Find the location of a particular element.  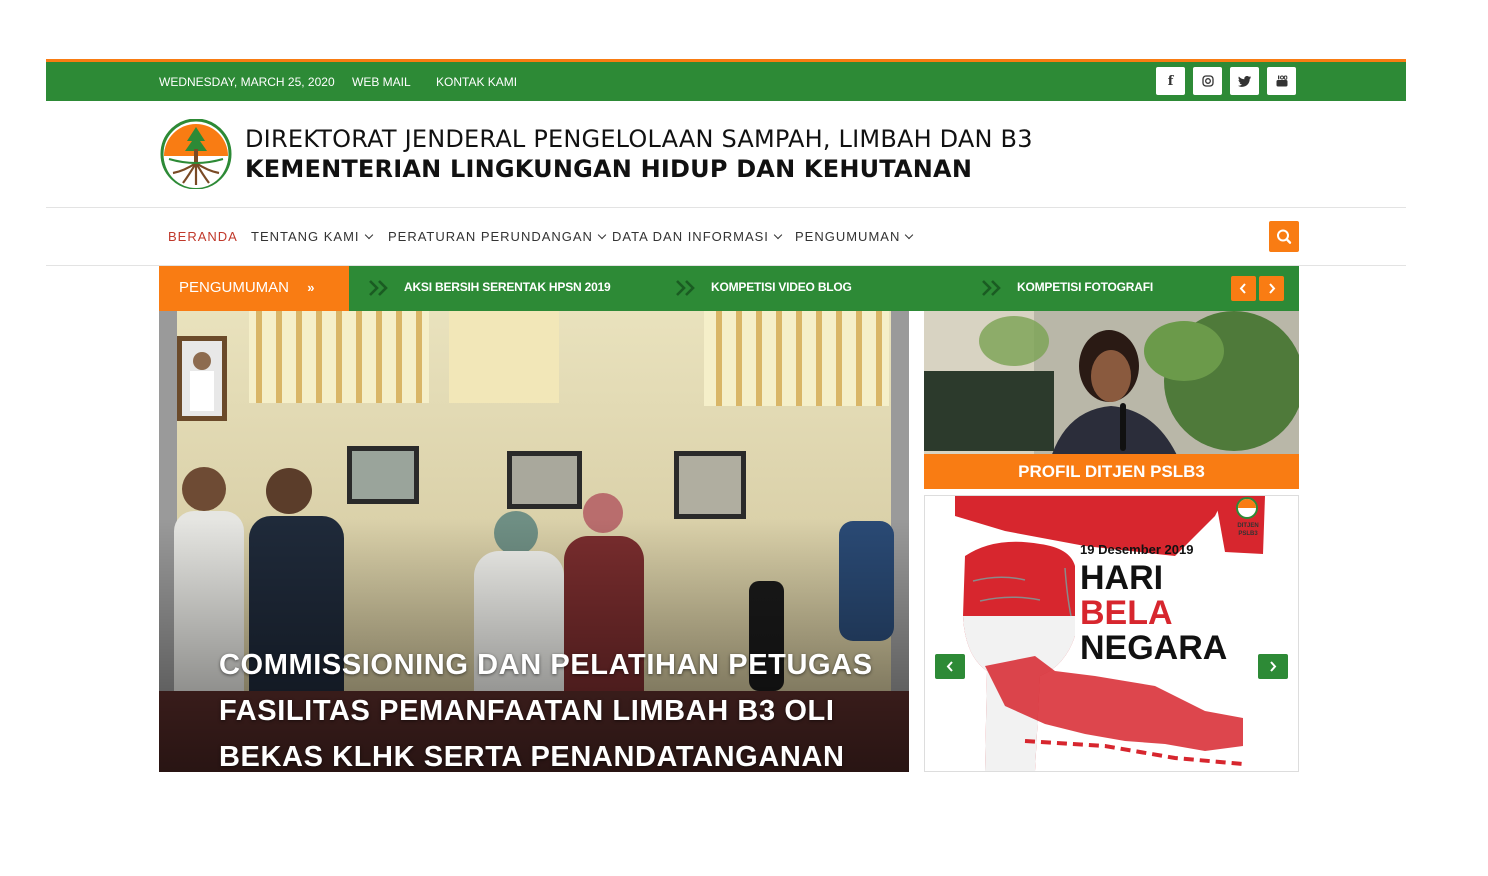

ticker-prev-button is located at coordinates (1243, 288).